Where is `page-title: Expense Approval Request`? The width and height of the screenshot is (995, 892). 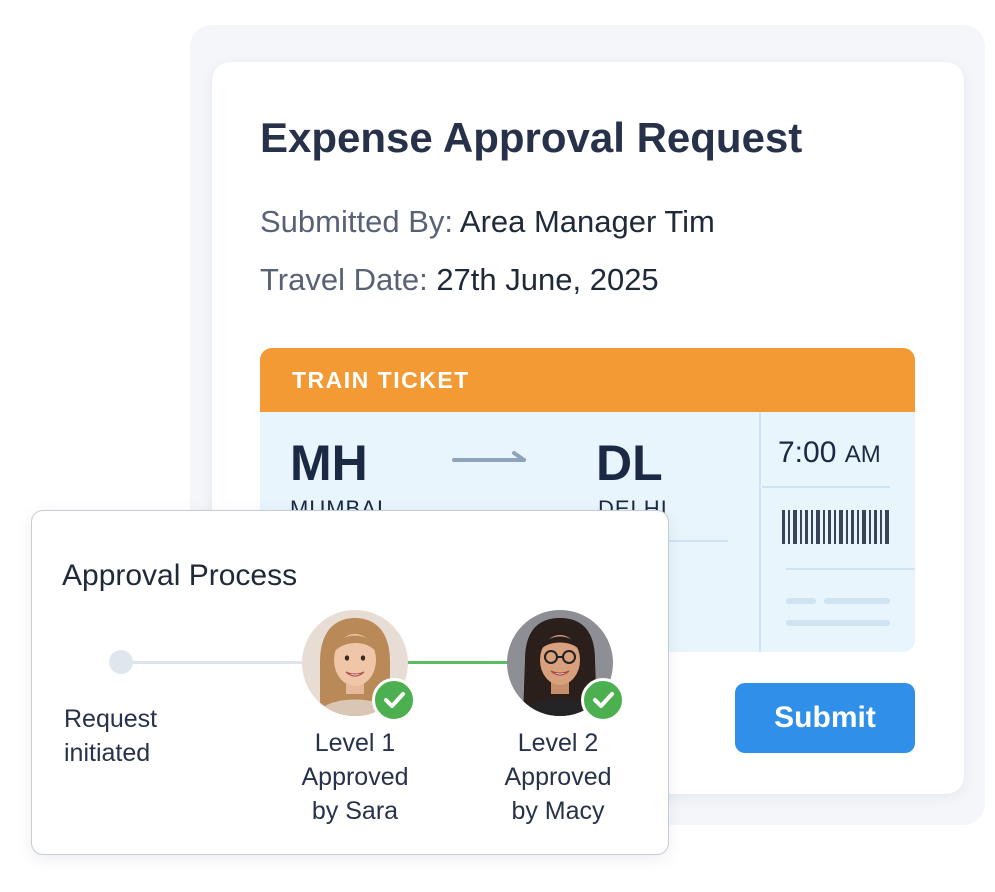 page-title: Expense Approval Request is located at coordinates (531, 137).